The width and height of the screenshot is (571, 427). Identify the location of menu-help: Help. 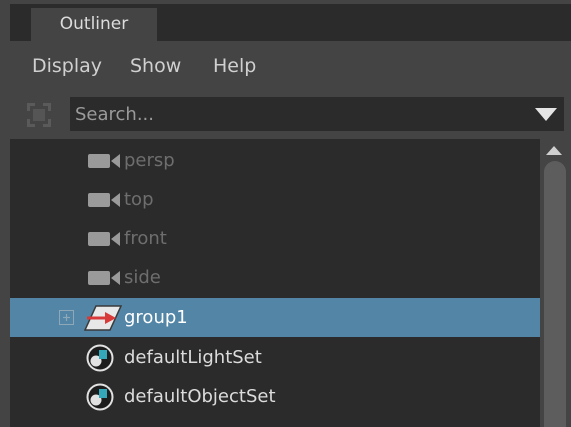
(234, 66).